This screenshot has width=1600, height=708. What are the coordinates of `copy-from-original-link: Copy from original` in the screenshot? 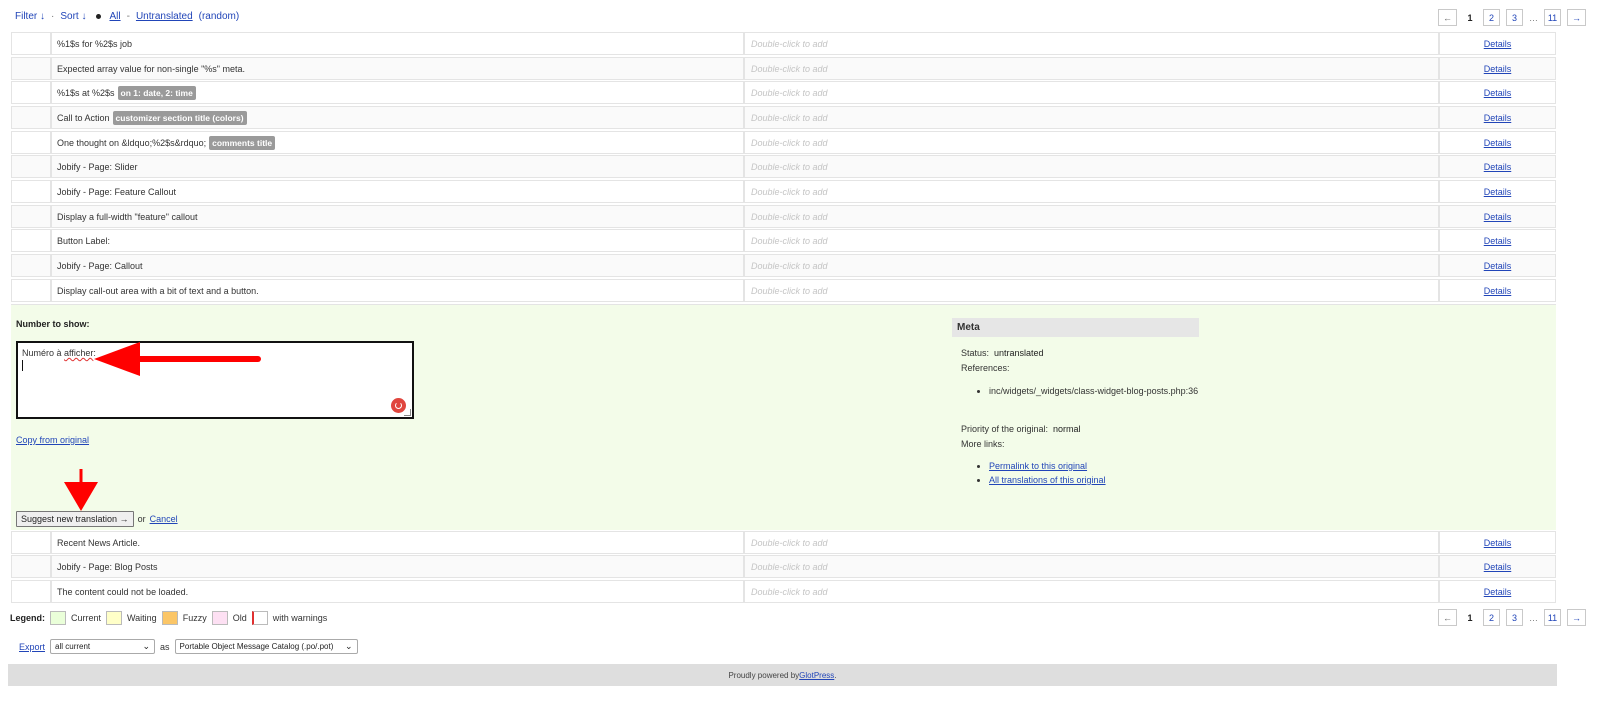 It's located at (52, 440).